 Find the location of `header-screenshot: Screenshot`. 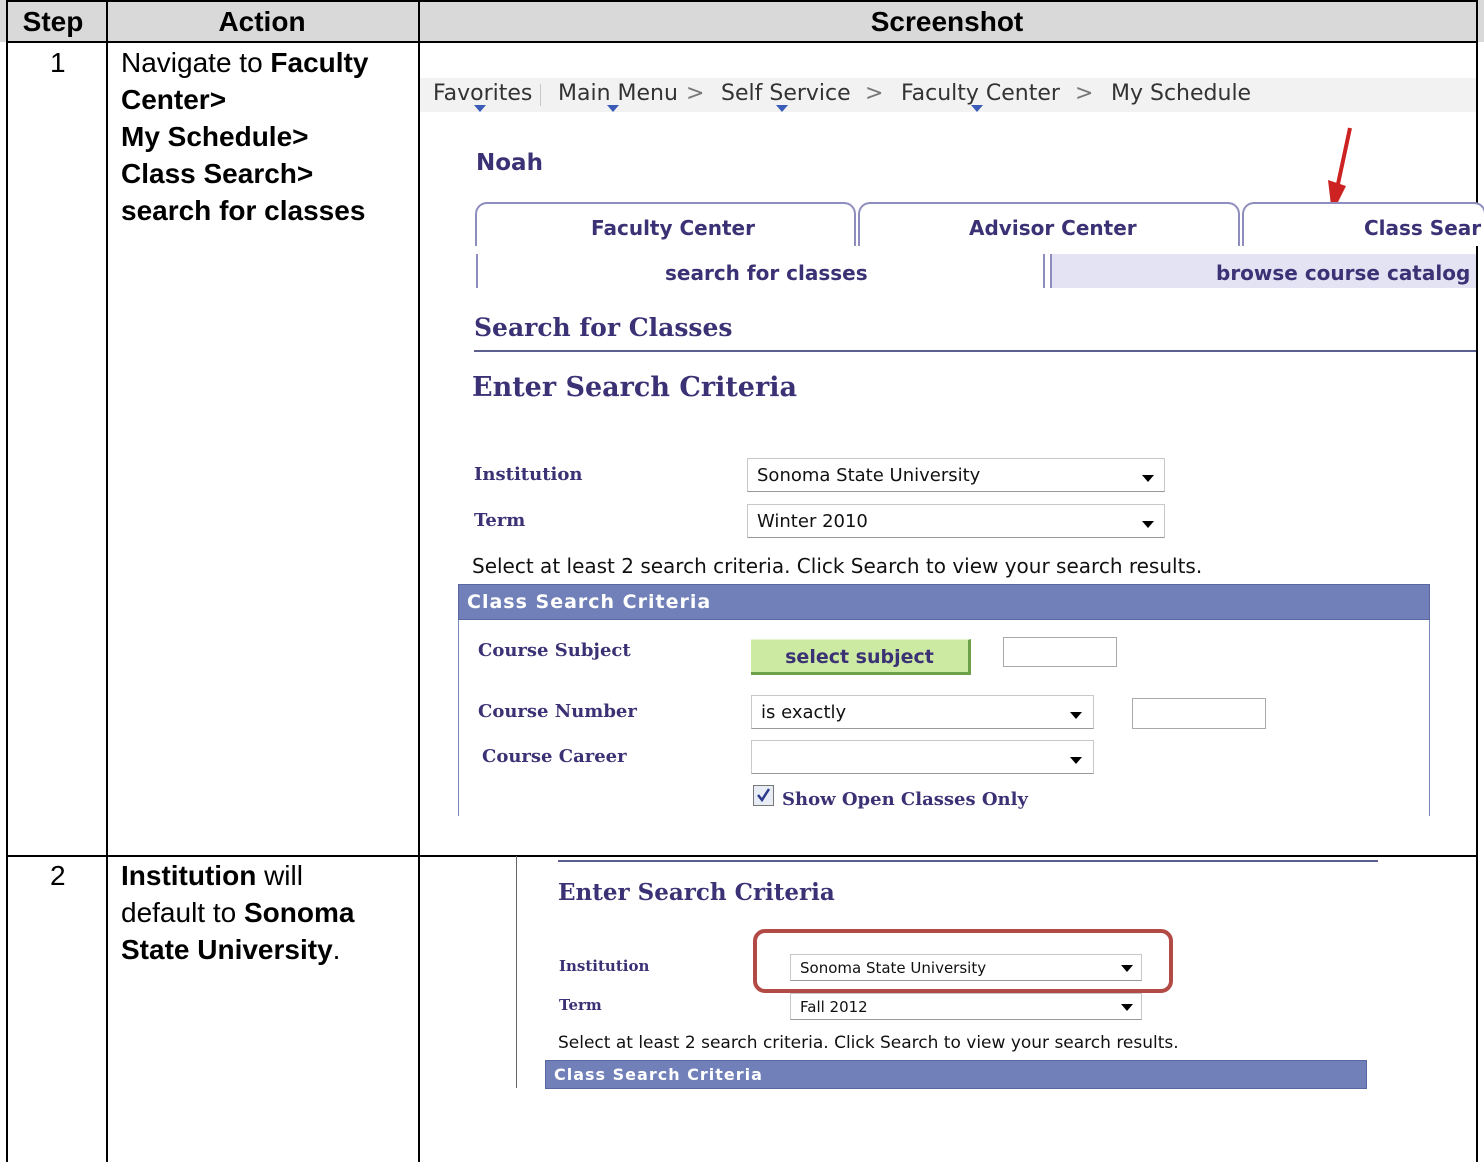

header-screenshot: Screenshot is located at coordinates (947, 21).